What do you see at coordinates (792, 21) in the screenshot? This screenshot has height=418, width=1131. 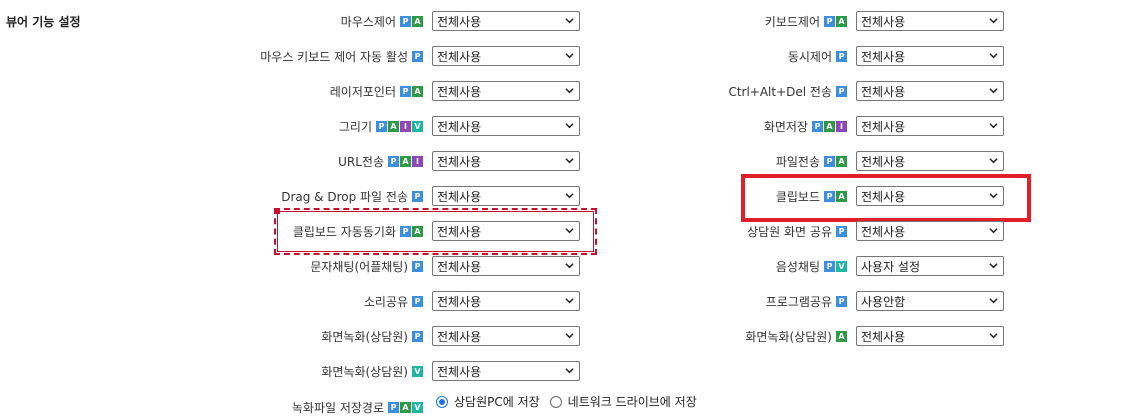 I see `setting-label: 키보드제어` at bounding box center [792, 21].